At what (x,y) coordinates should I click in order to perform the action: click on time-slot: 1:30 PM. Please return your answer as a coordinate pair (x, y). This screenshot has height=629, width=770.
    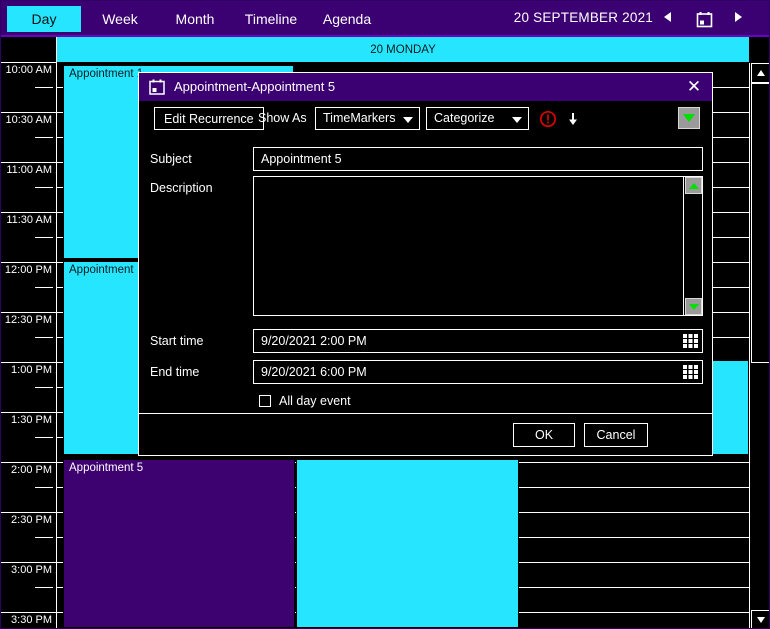
    Looking at the image, I should click on (28, 438).